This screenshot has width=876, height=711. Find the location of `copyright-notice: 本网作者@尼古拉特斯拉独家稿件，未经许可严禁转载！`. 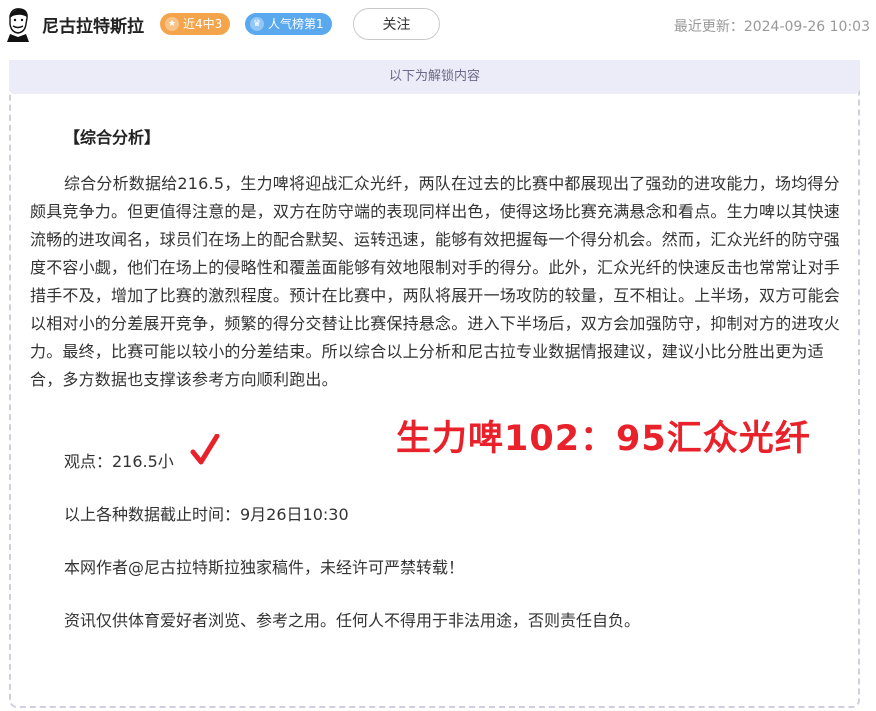

copyright-notice: 本网作者@尼古拉特斯拉独家稿件，未经许可严禁转载！ is located at coordinates (264, 567).